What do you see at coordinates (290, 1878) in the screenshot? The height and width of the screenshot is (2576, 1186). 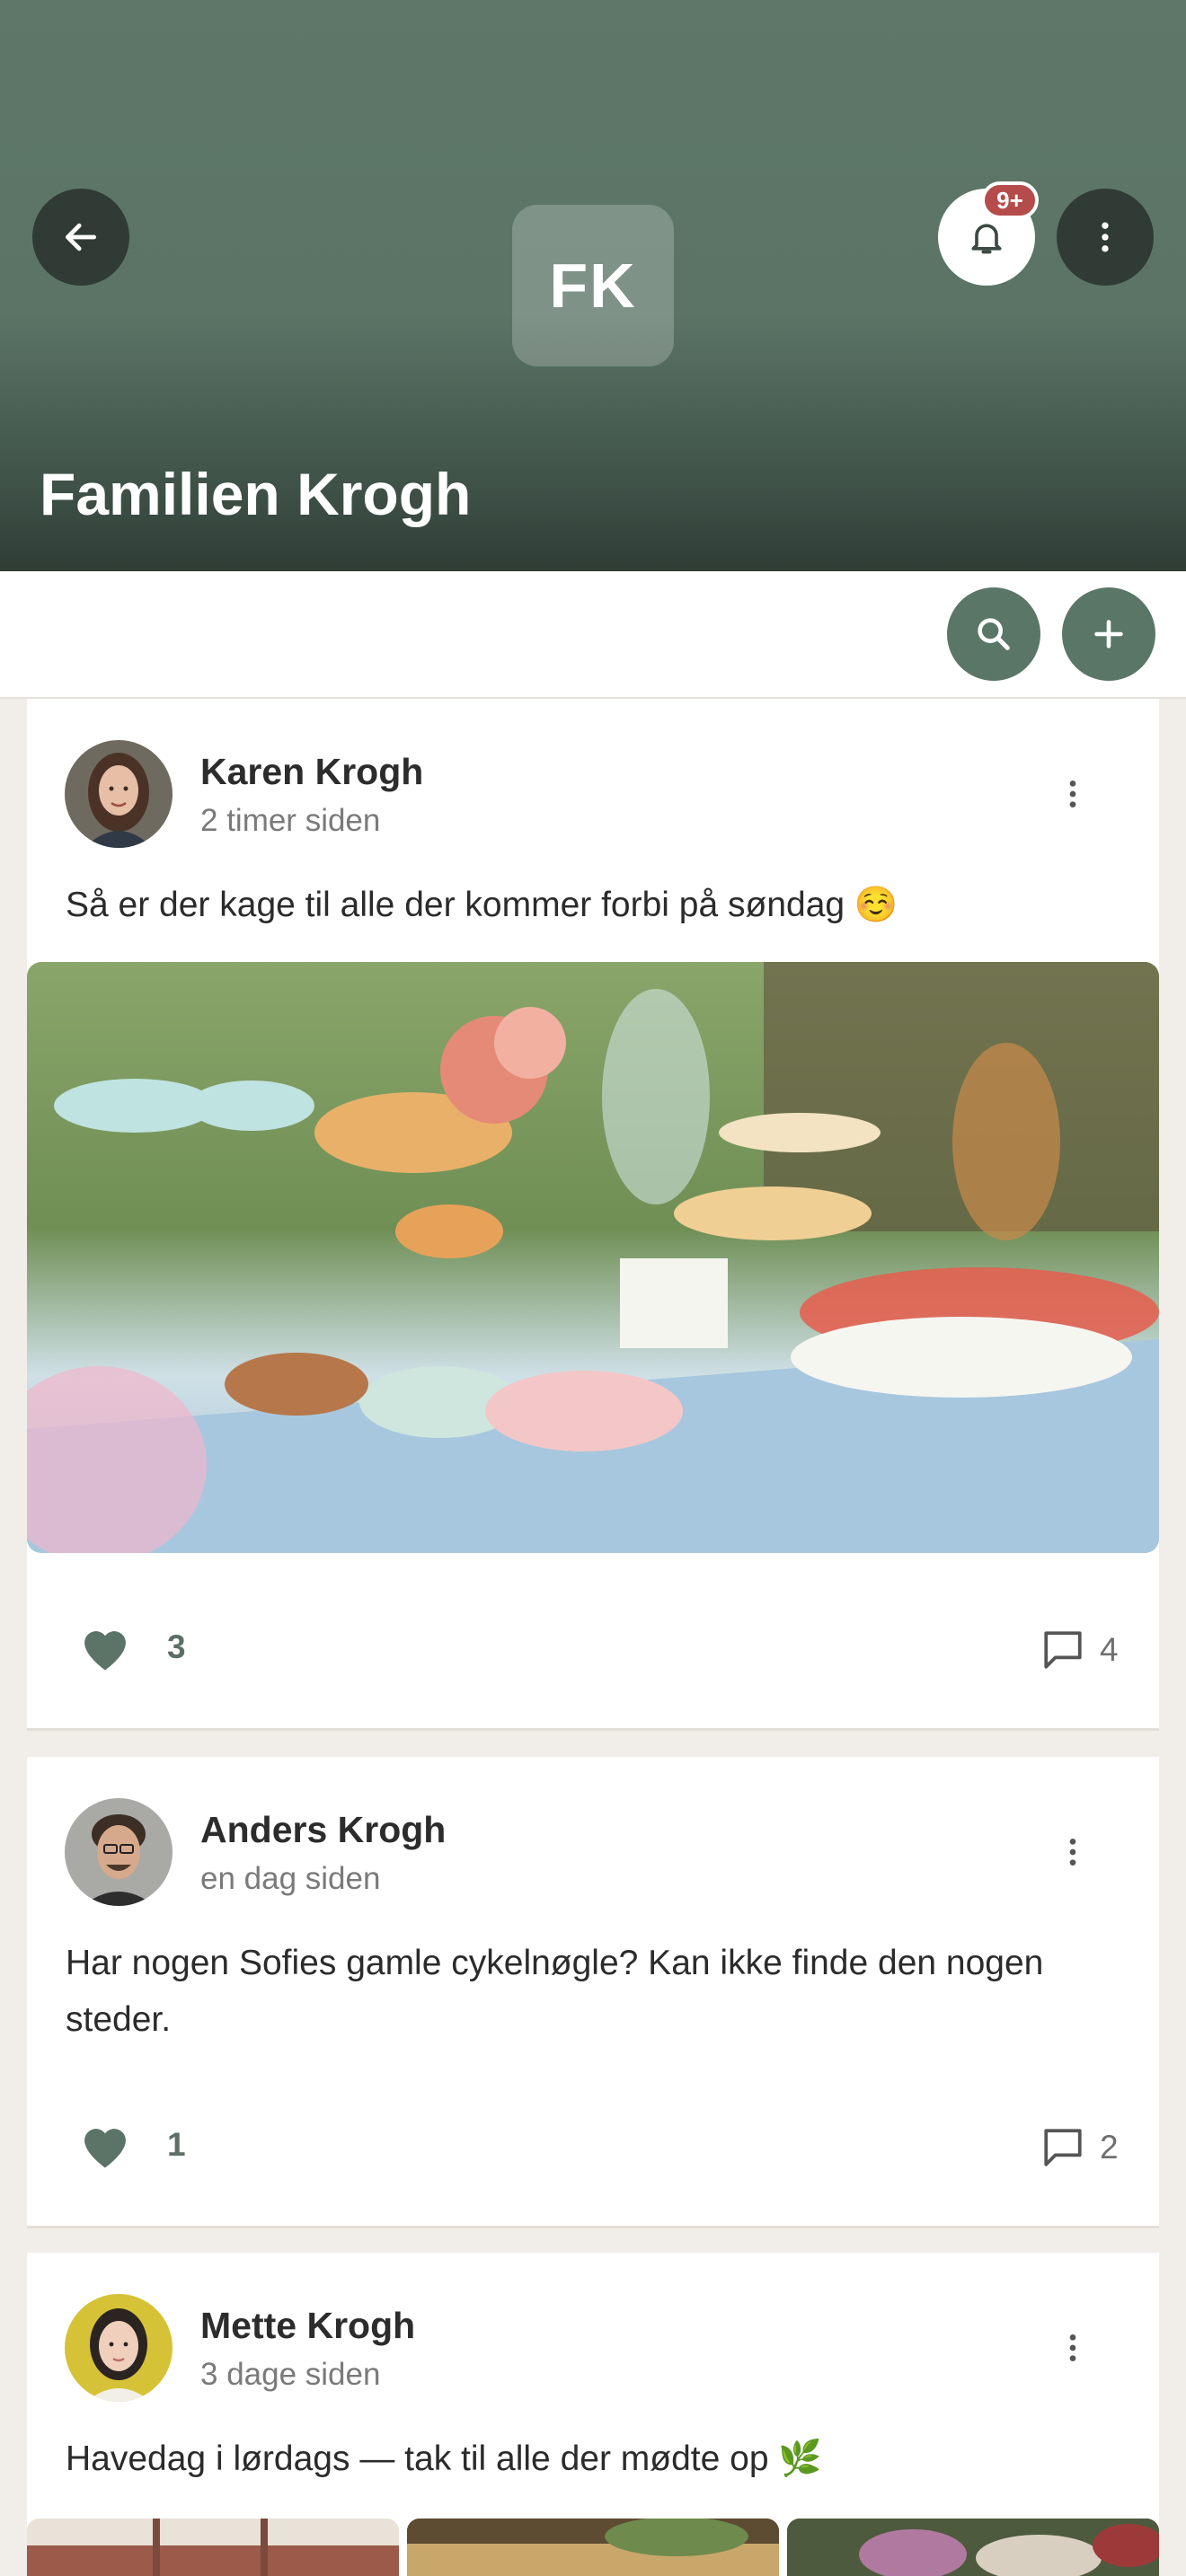 I see `post-time: en dag siden` at bounding box center [290, 1878].